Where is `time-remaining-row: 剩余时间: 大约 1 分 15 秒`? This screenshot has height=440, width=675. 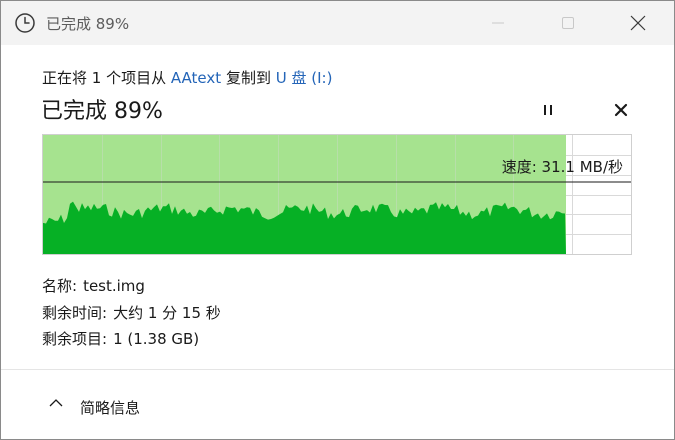
time-remaining-row: 剩余时间: 大约 1 分 15 秒 is located at coordinates (131, 312).